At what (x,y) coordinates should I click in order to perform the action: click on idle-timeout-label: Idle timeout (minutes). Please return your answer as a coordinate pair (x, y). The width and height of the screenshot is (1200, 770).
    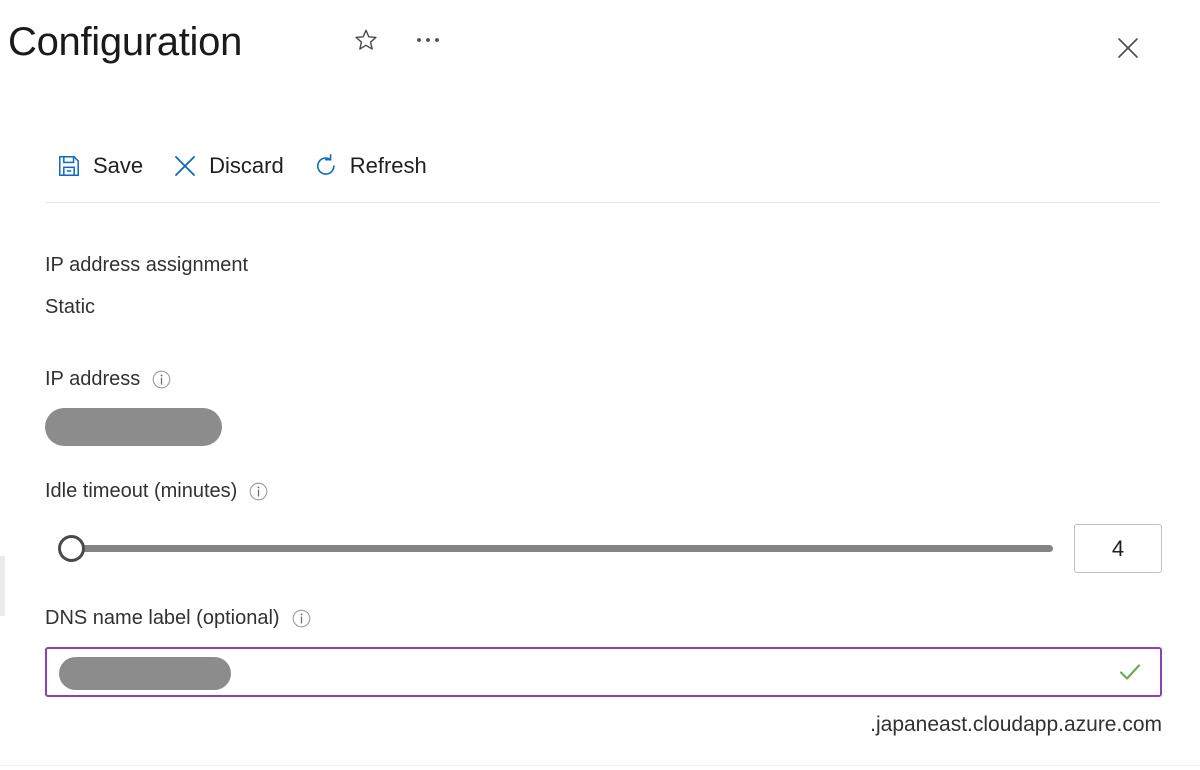
    Looking at the image, I should click on (603, 491).